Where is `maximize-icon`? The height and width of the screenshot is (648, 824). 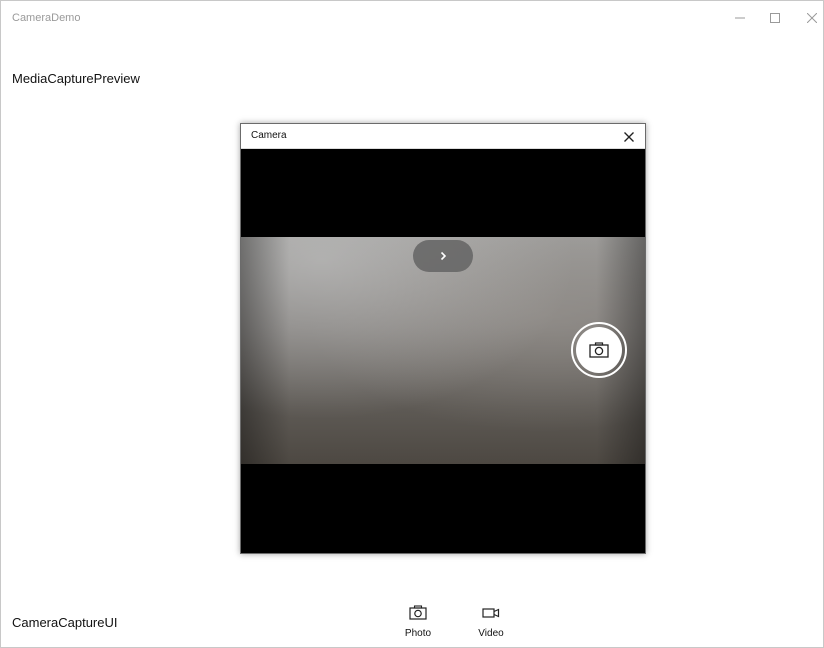
maximize-icon is located at coordinates (775, 18).